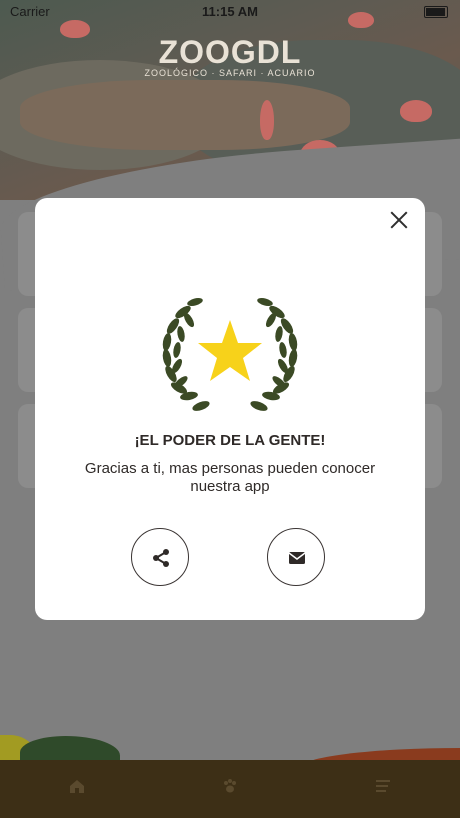 The height and width of the screenshot is (818, 460). I want to click on status-bar: Carrier 11:15 AM, so click(230, 11).